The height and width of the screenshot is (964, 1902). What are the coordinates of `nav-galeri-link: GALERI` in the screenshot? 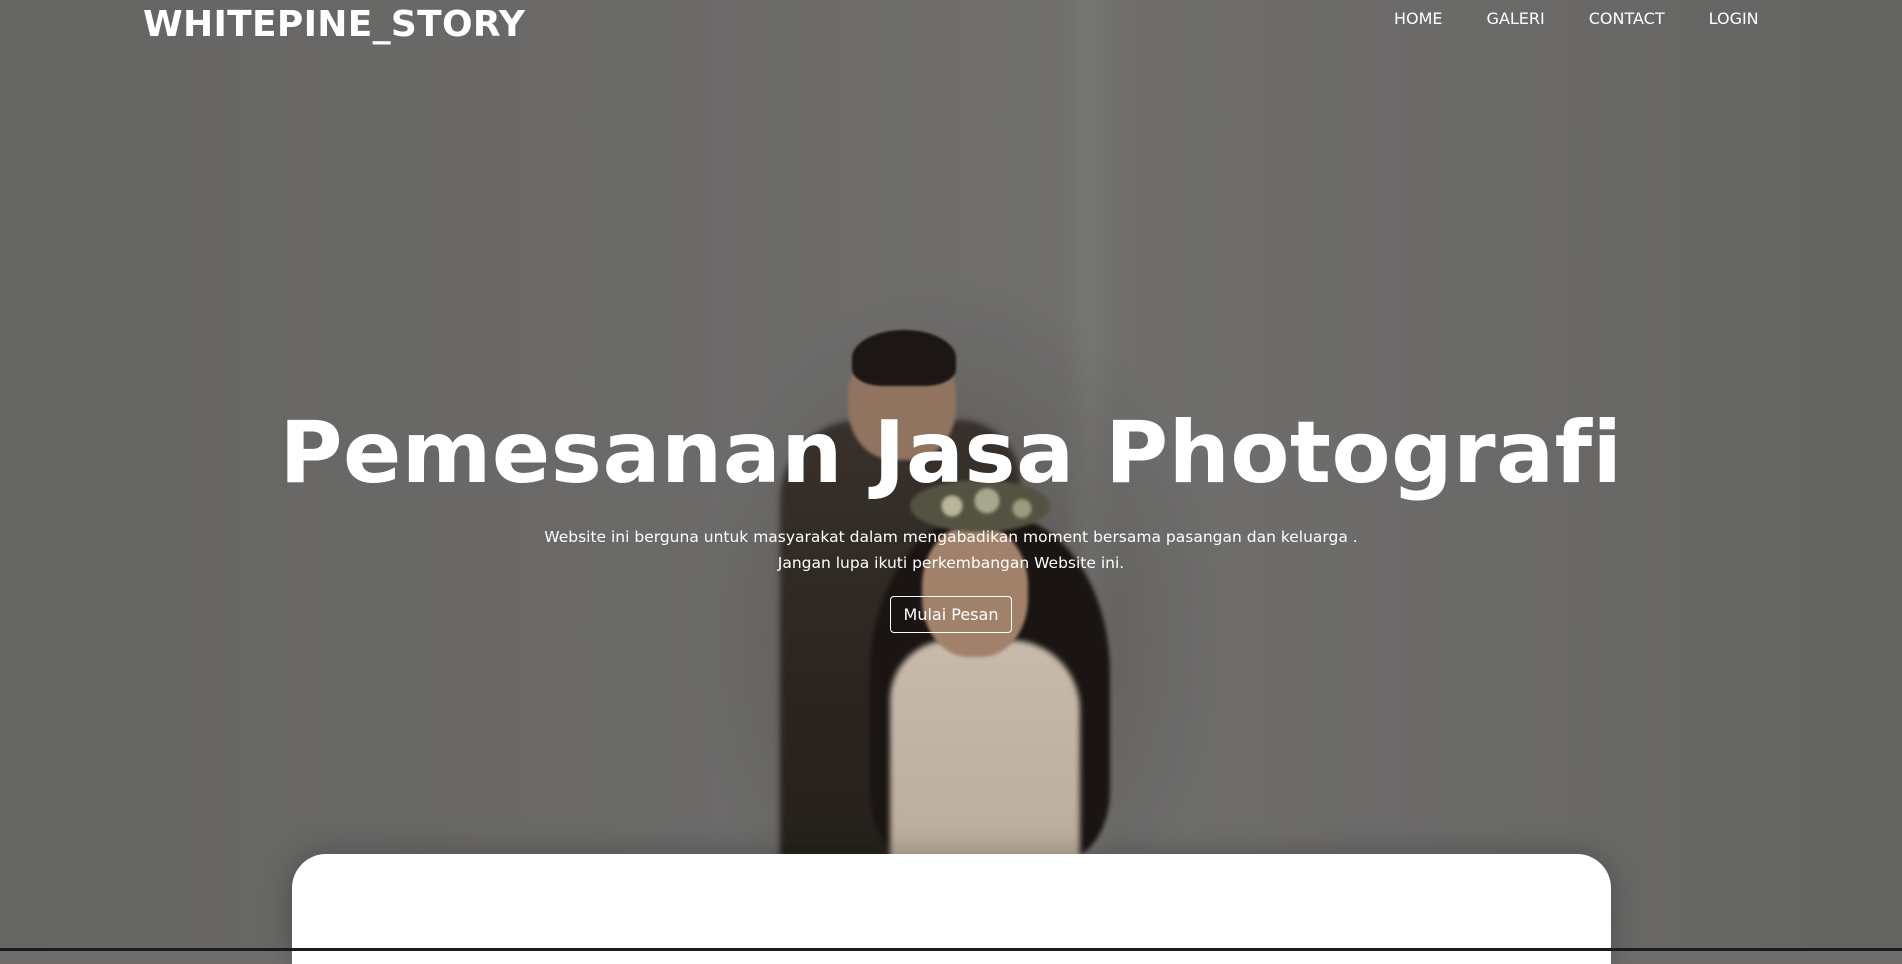 It's located at (1516, 19).